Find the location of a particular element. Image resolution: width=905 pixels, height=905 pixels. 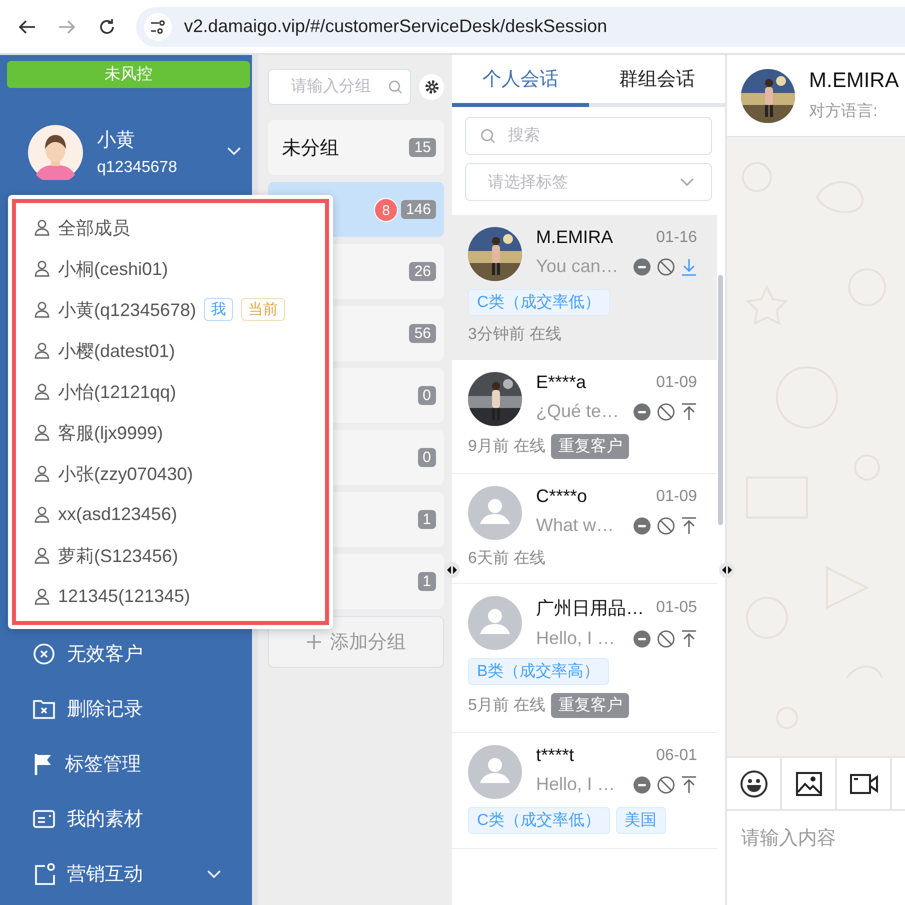

count-badge: 146 is located at coordinates (418, 209).